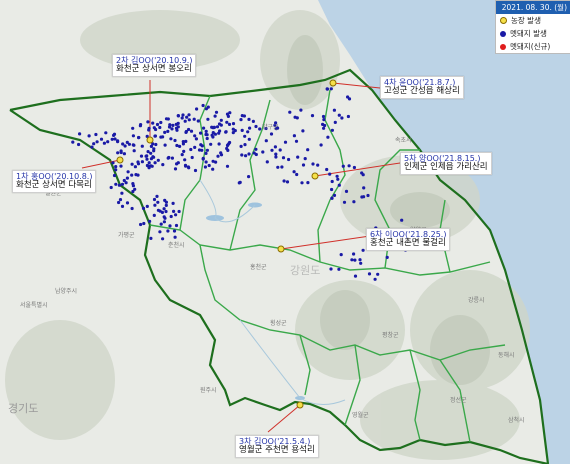 The image size is (570, 464). I want to click on callout-outbreak-1: 1차 홍OO('20.10.8.) 화천군 상서면 다목리, so click(54, 181).